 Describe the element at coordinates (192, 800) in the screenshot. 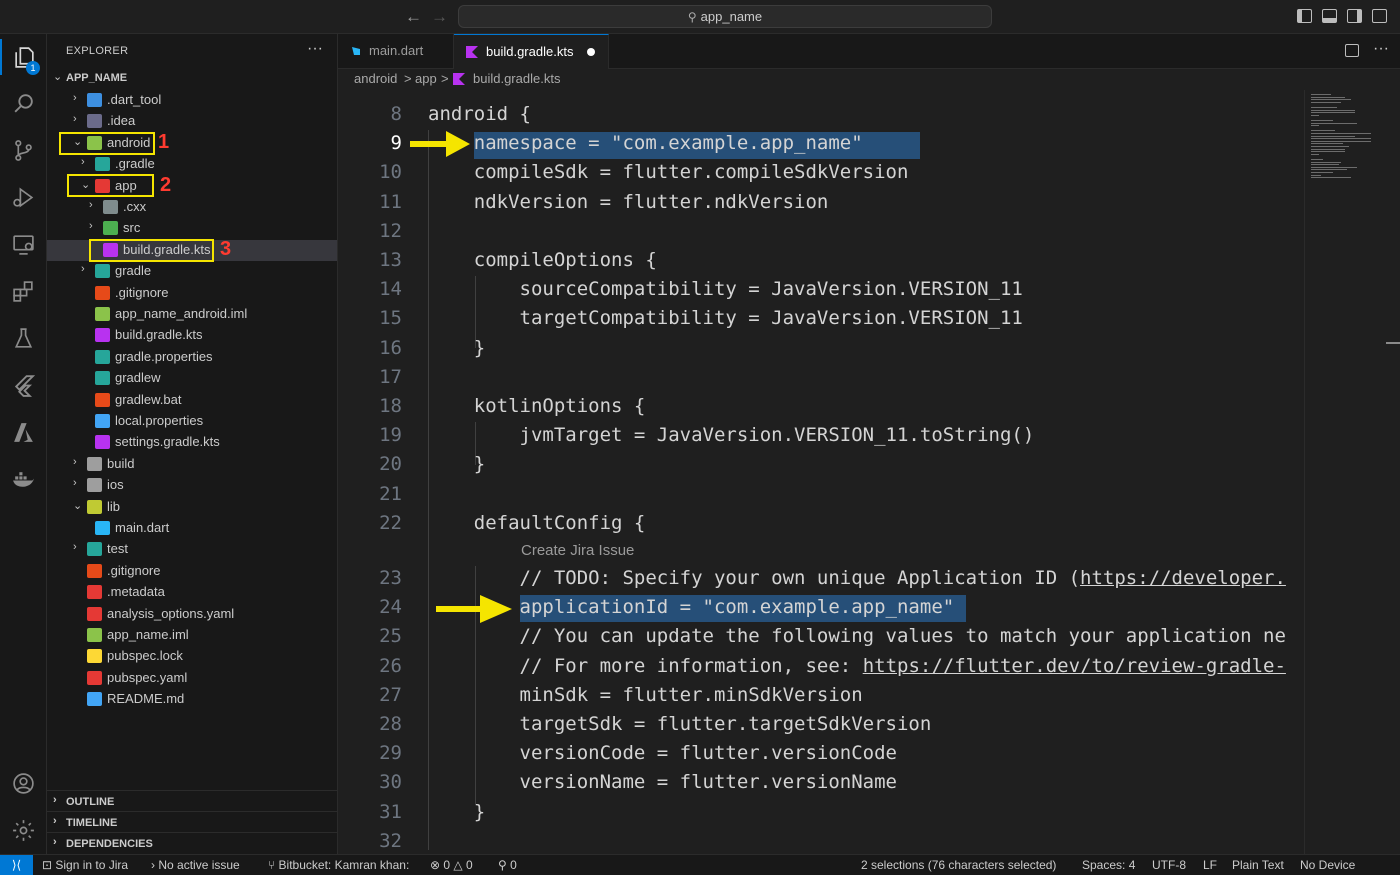

I see `outline-section: › OUTLINE` at that location.